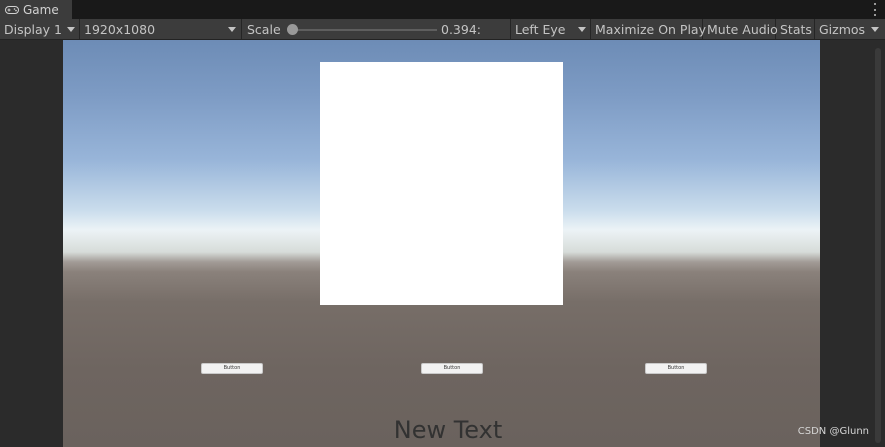 The width and height of the screenshot is (885, 447). I want to click on ui-text-label: New Text, so click(448, 430).